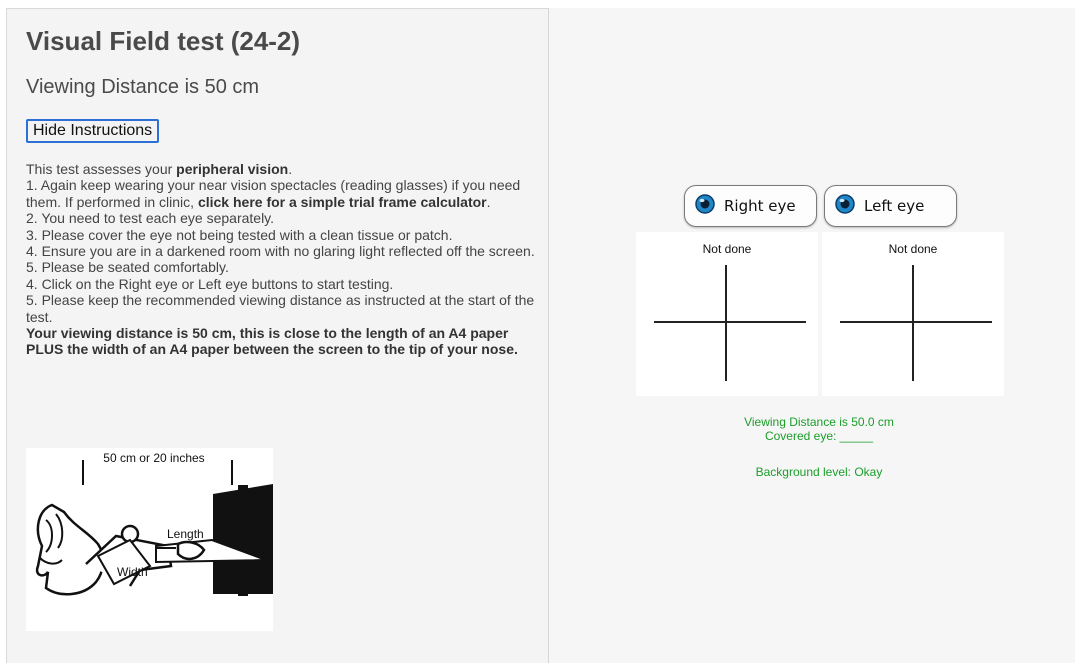 The width and height of the screenshot is (1075, 663). I want to click on hide-instructions-button: Hide Instructions, so click(93, 131).